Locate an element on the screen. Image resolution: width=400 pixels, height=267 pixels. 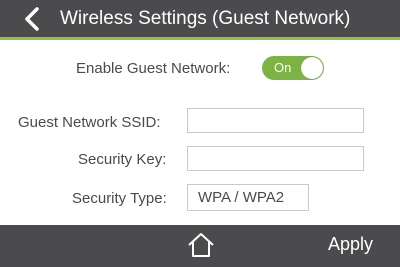
security-key-label: Security Key: is located at coordinates (122, 159).